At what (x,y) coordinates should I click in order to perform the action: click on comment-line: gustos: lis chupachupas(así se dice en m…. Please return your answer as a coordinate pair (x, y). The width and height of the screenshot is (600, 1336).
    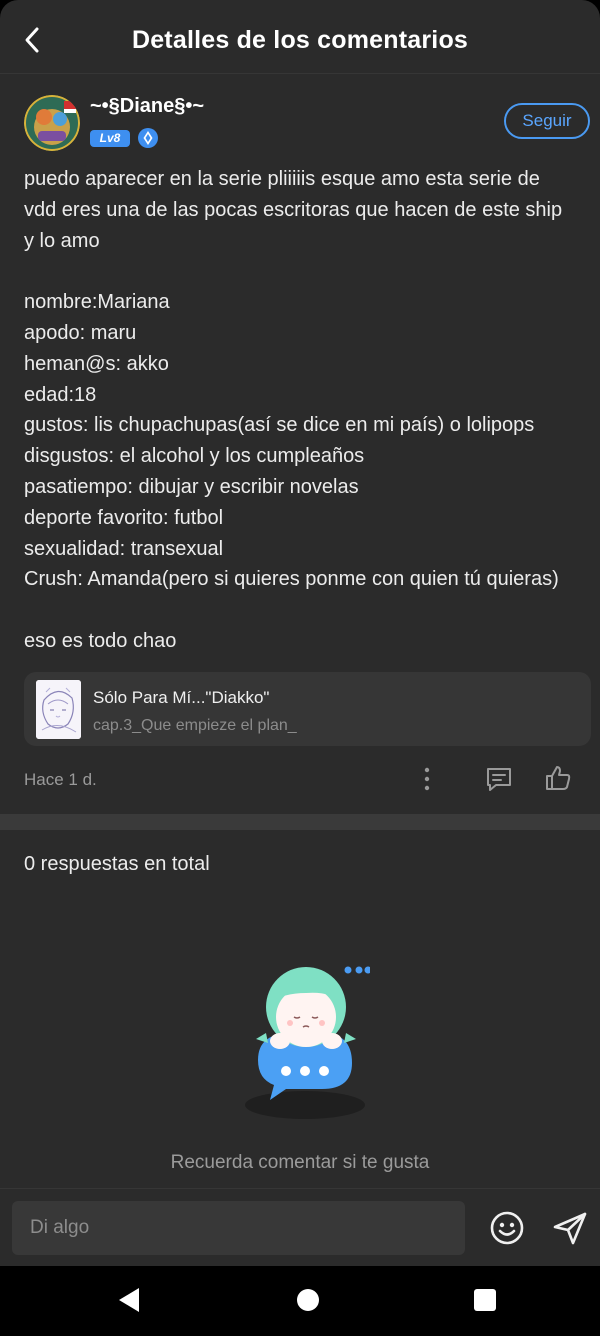
    Looking at the image, I should click on (279, 425).